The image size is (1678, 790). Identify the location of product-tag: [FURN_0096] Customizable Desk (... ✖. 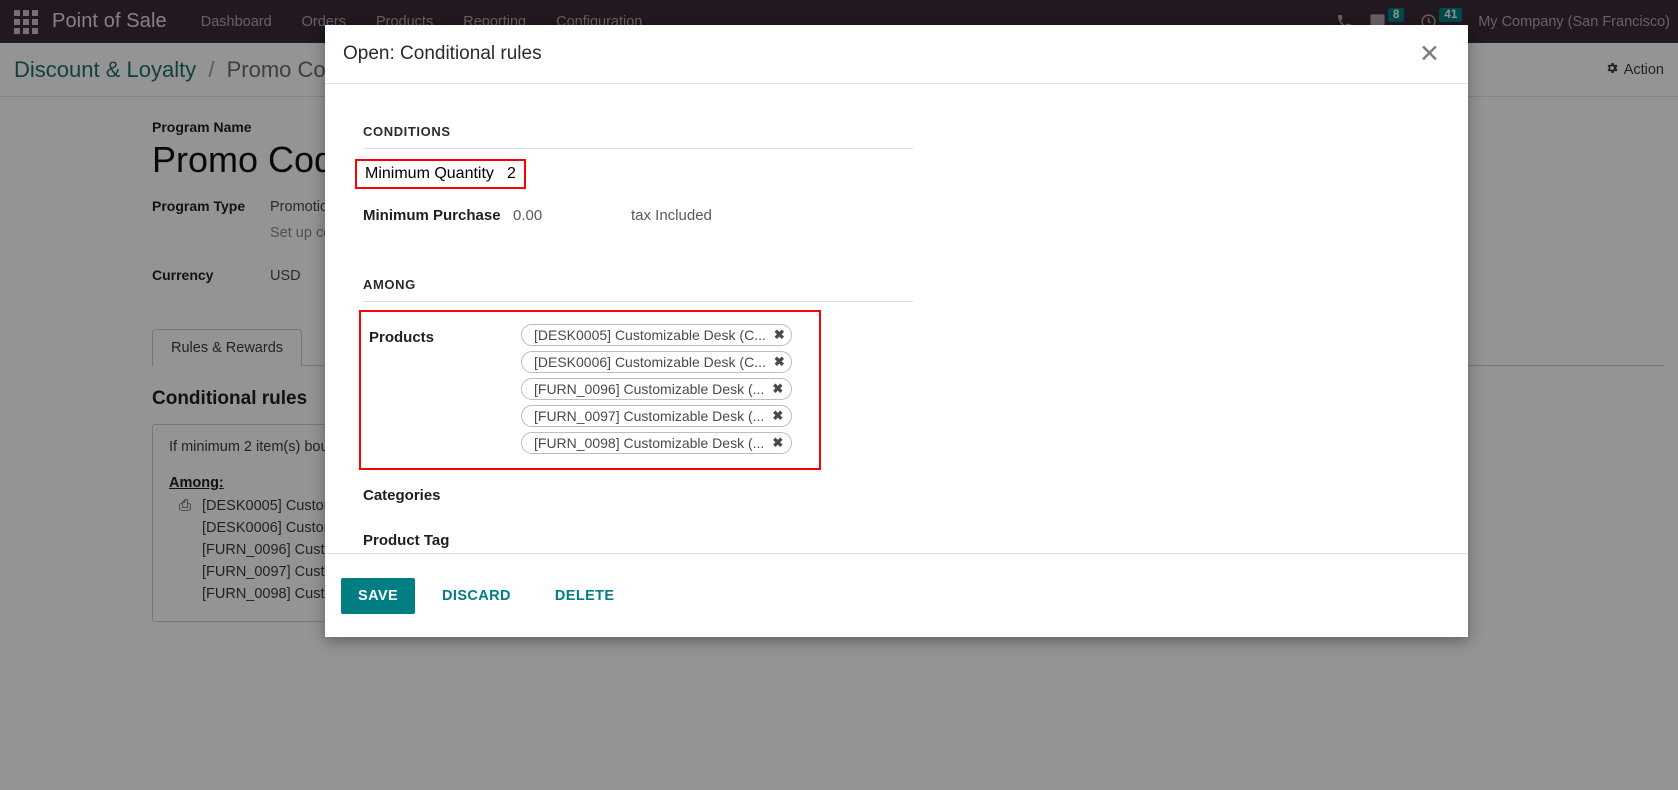
(656, 389).